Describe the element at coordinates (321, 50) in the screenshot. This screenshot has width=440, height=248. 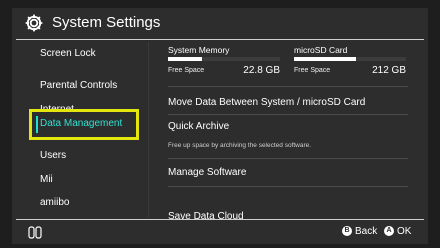
I see `microsd-label: microSD Card` at that location.